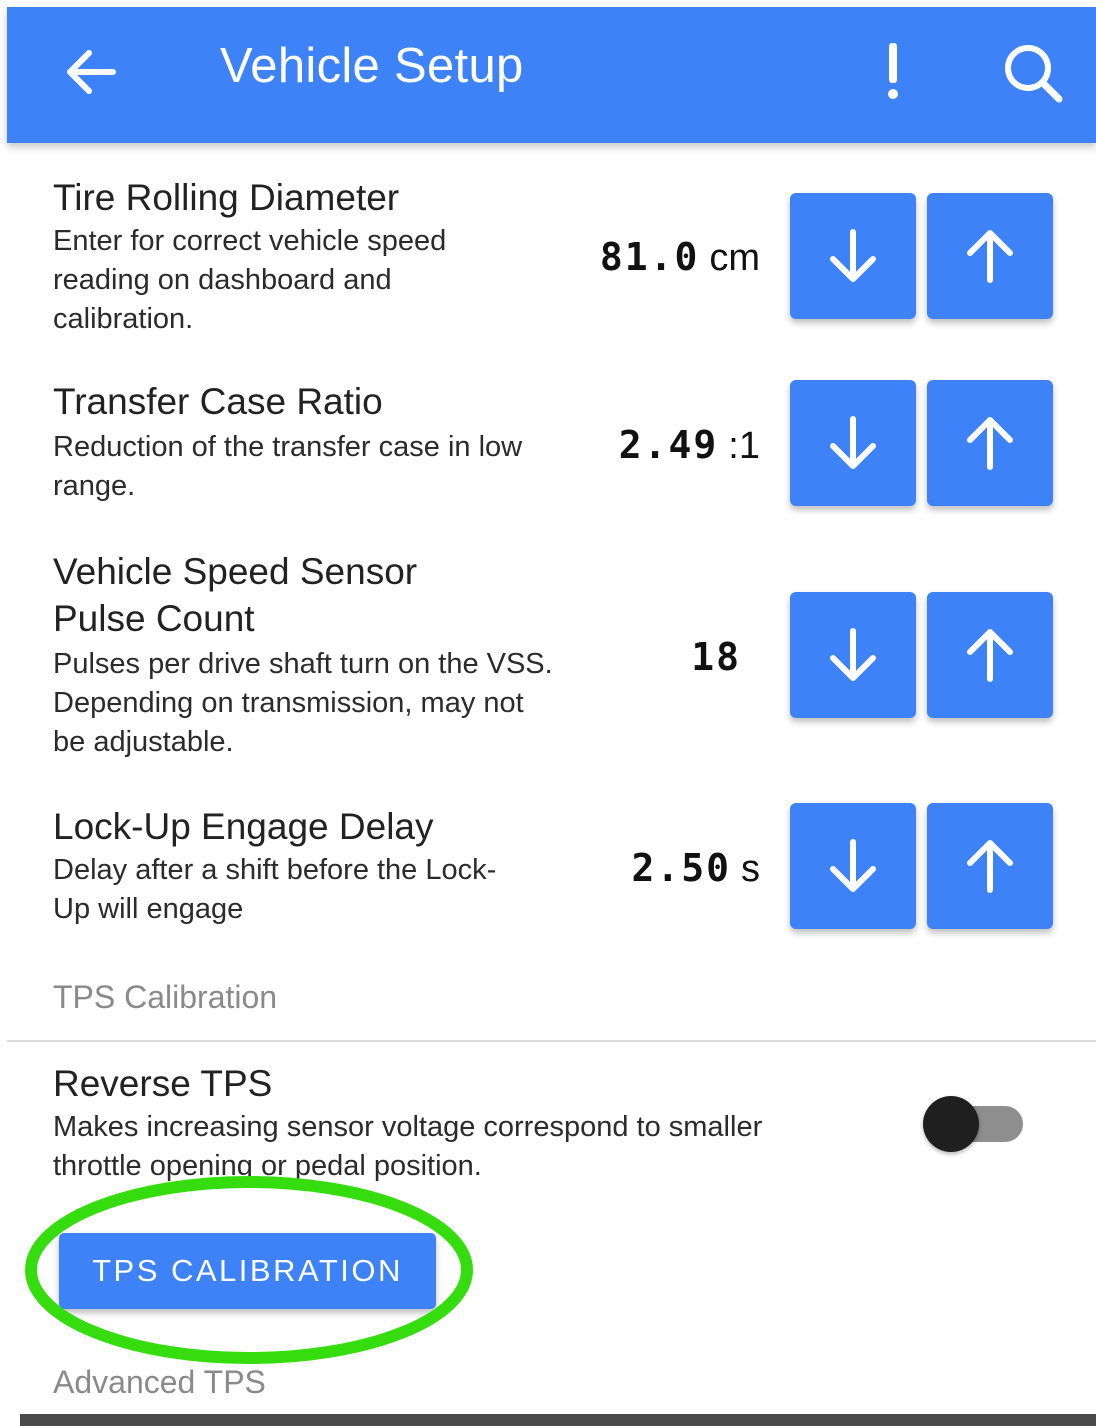 This screenshot has height=1426, width=1096. I want to click on alert-button, so click(893, 72).